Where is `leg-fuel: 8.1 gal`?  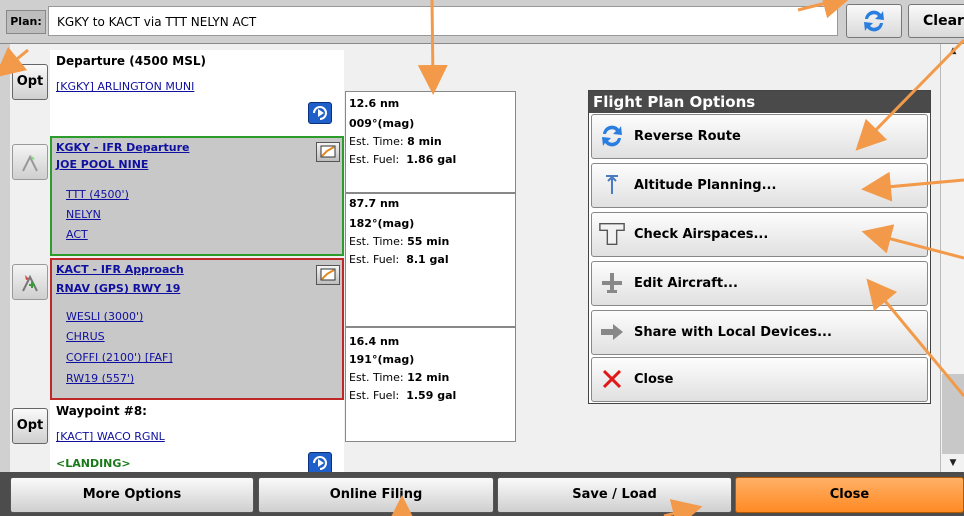 leg-fuel: 8.1 gal is located at coordinates (427, 259).